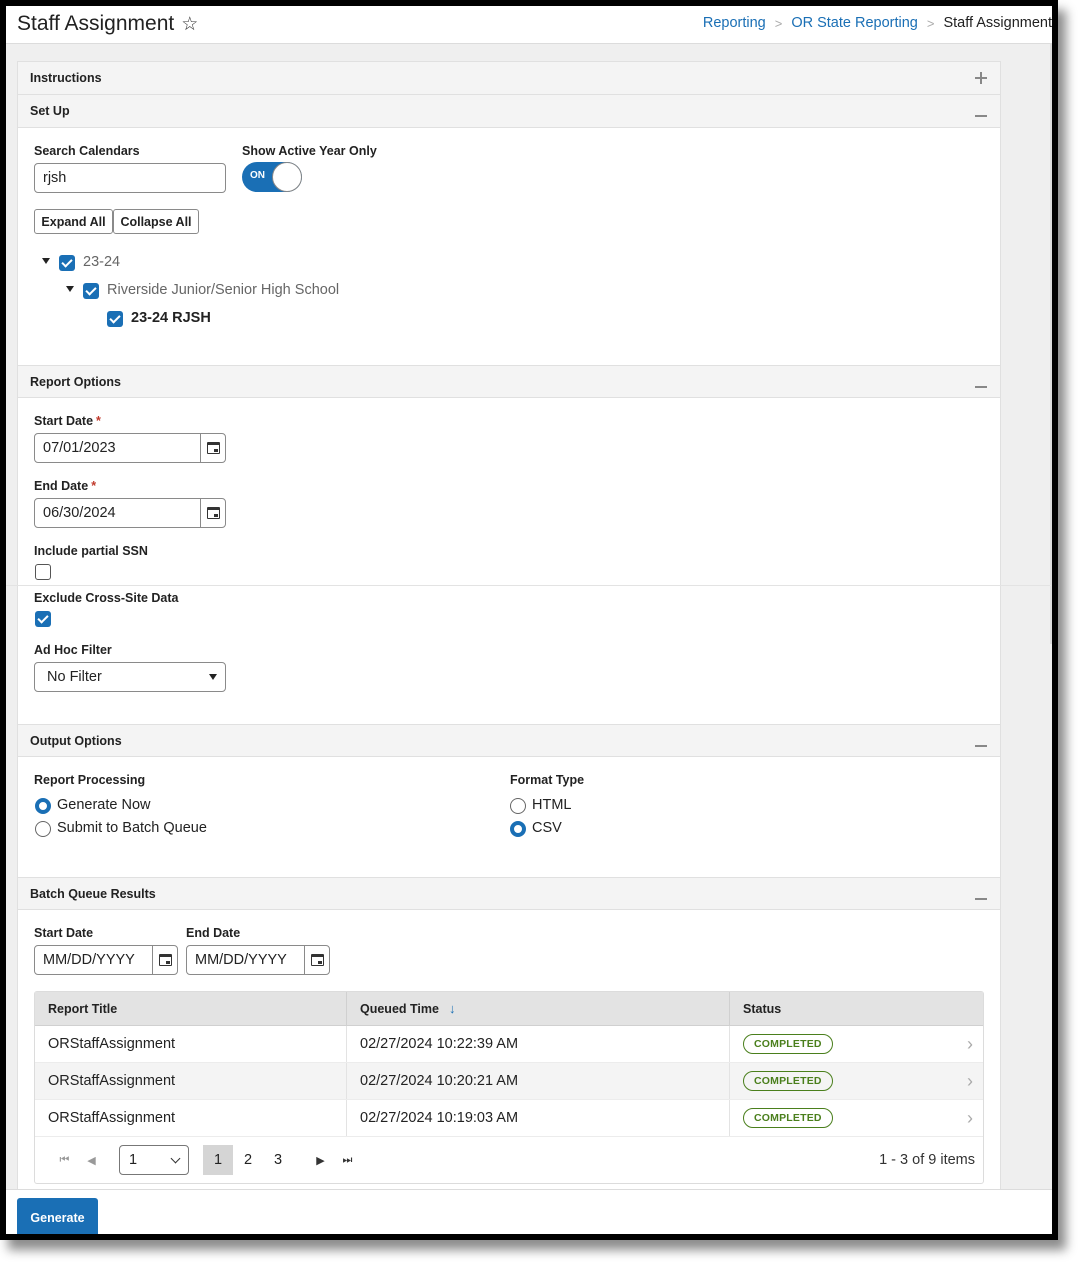 This screenshot has height=1263, width=1081. I want to click on tree-item-year: 23-24, so click(101, 262).